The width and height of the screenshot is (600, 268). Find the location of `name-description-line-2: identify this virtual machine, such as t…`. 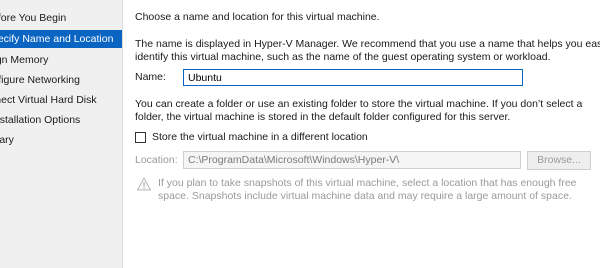

name-description-line-2: identify this virtual machine, such as t… is located at coordinates (343, 57).